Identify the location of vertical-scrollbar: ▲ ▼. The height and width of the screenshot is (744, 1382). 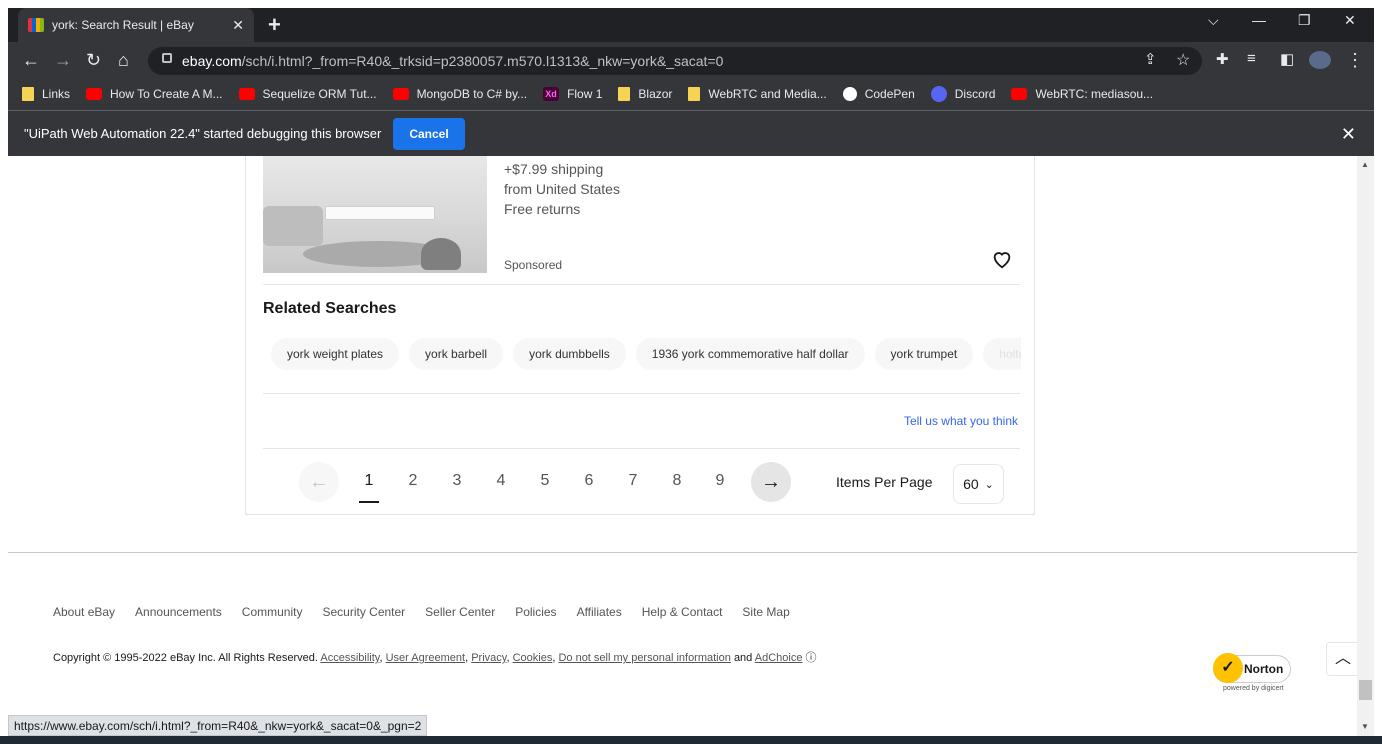
(1365, 447).